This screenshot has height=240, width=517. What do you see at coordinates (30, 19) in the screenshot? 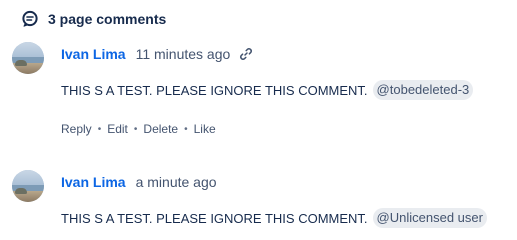
I see `comments-icon` at bounding box center [30, 19].